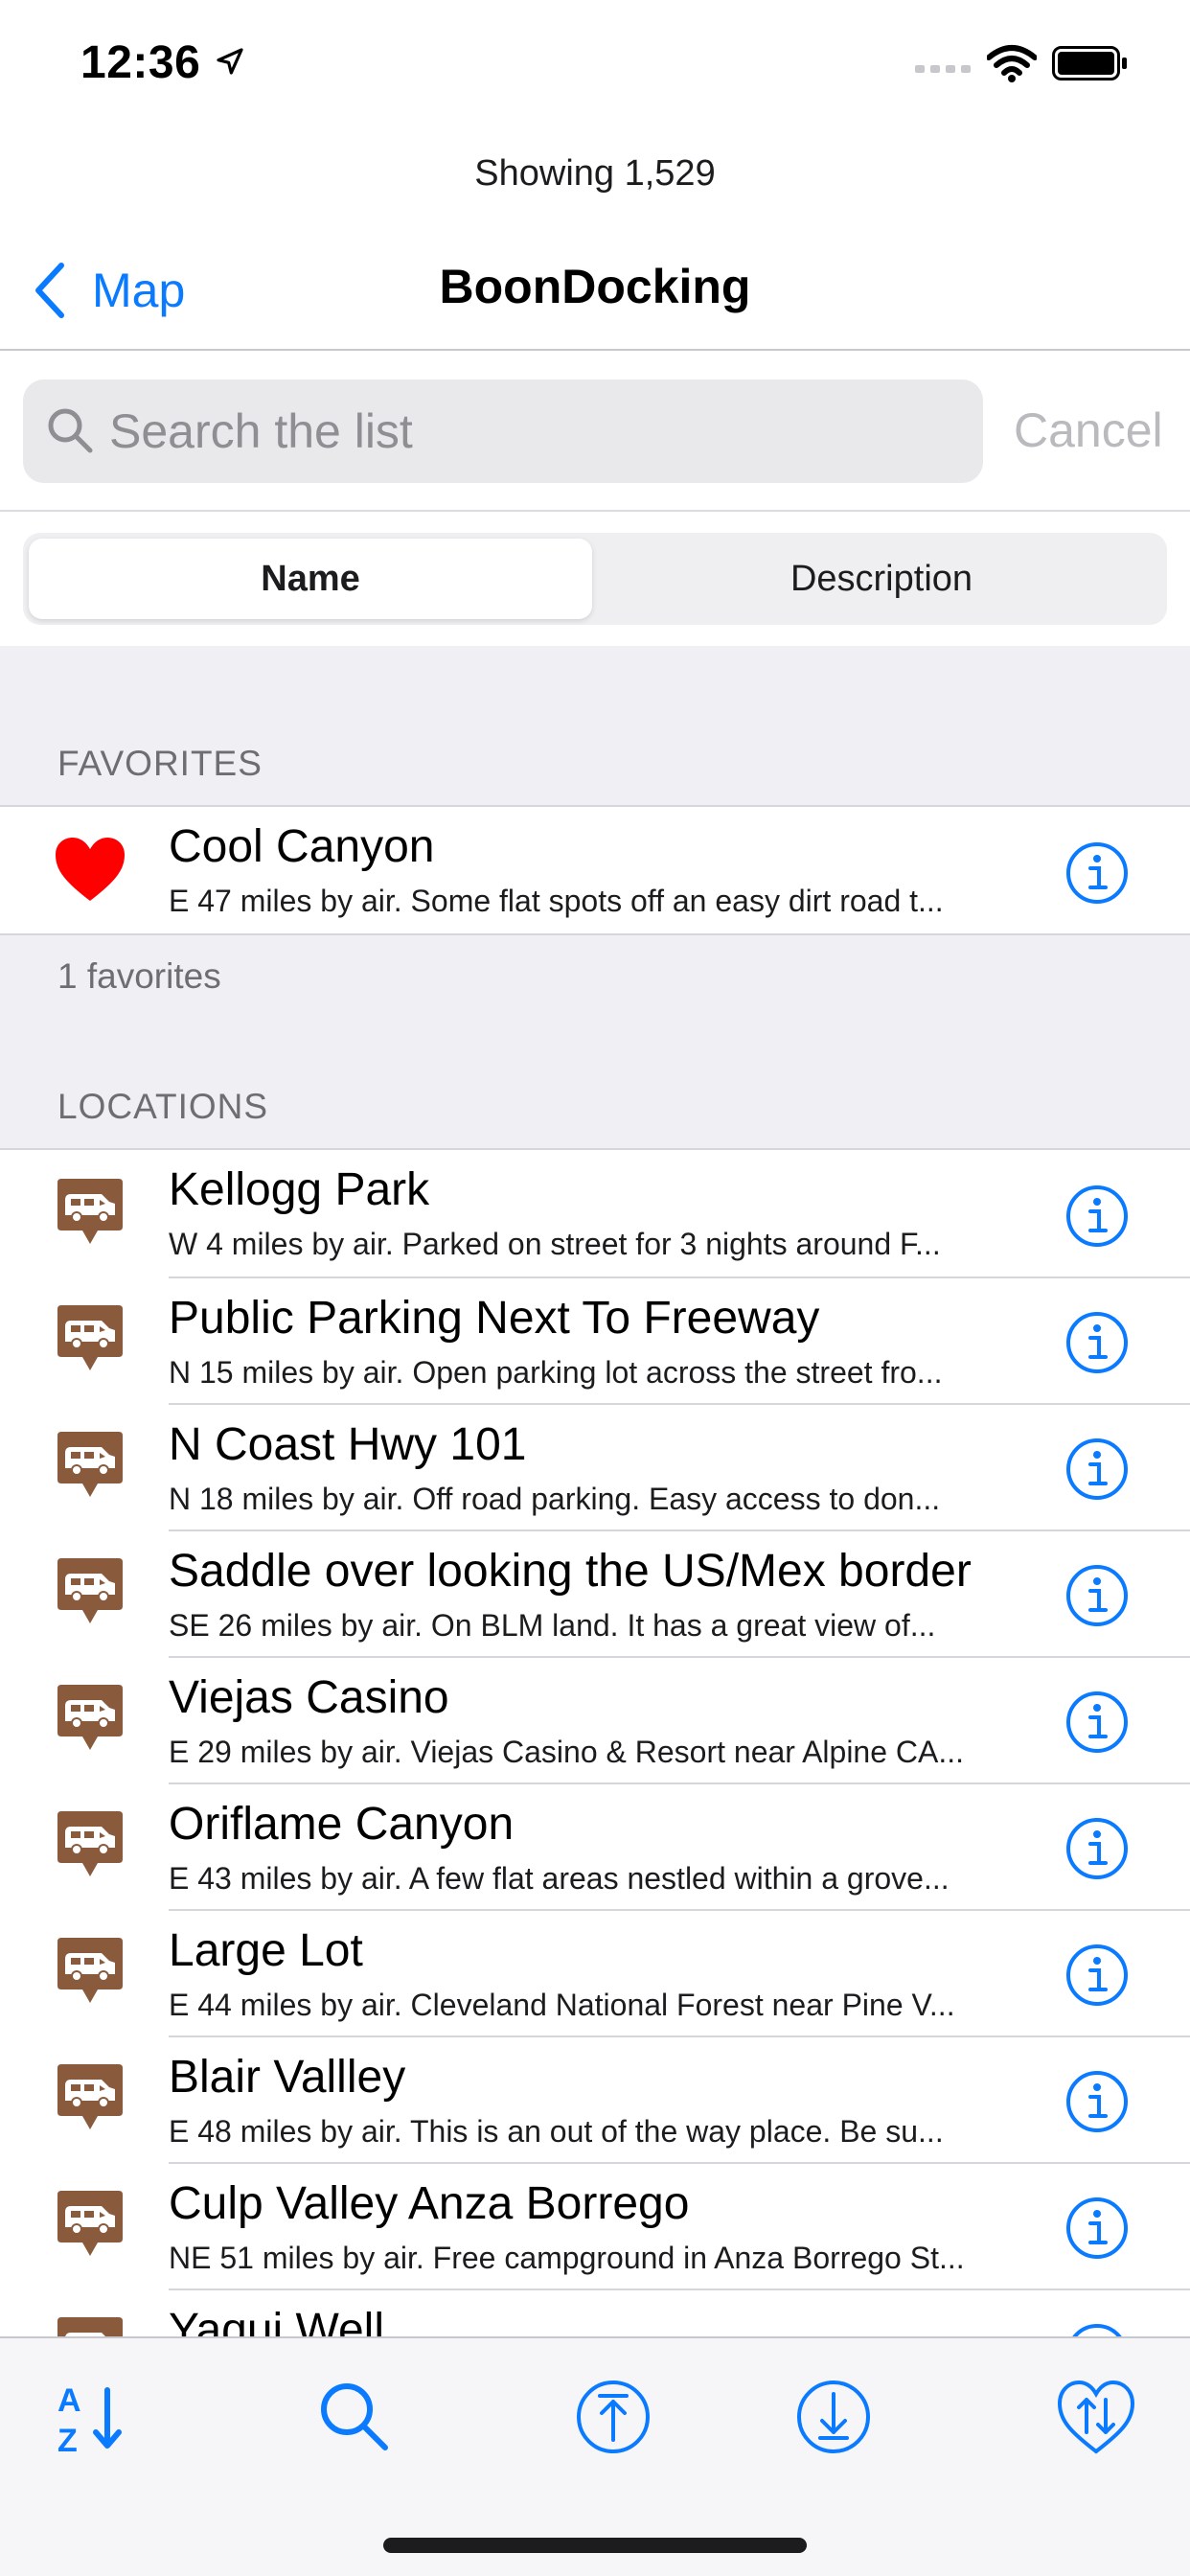  Describe the element at coordinates (140, 63) in the screenshot. I see `status-time: 12:36` at that location.